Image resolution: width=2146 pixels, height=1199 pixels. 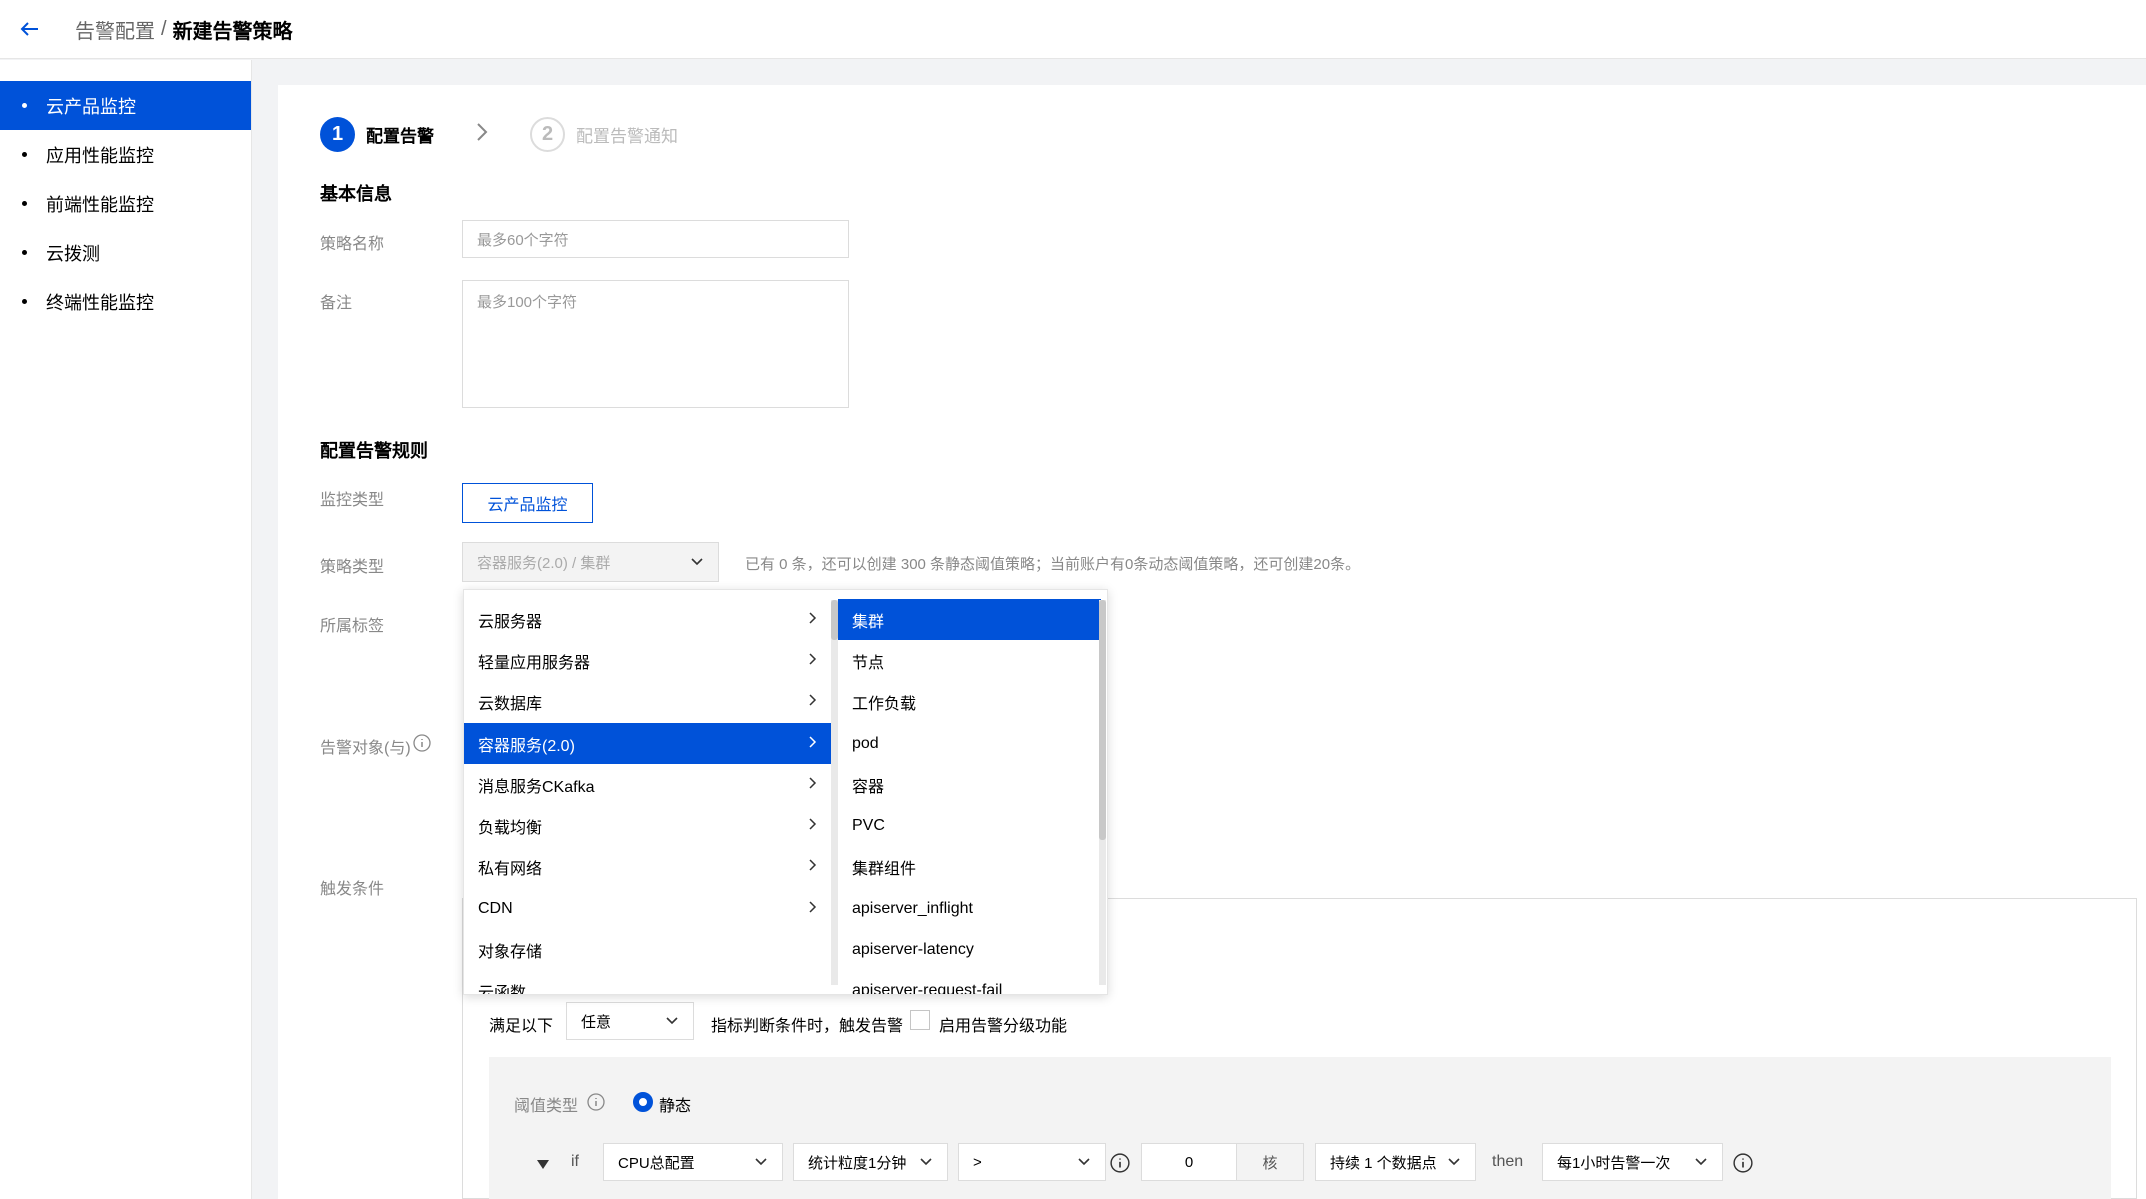 I want to click on sidebar-item-apm: 应用性能监控, so click(x=125, y=154).